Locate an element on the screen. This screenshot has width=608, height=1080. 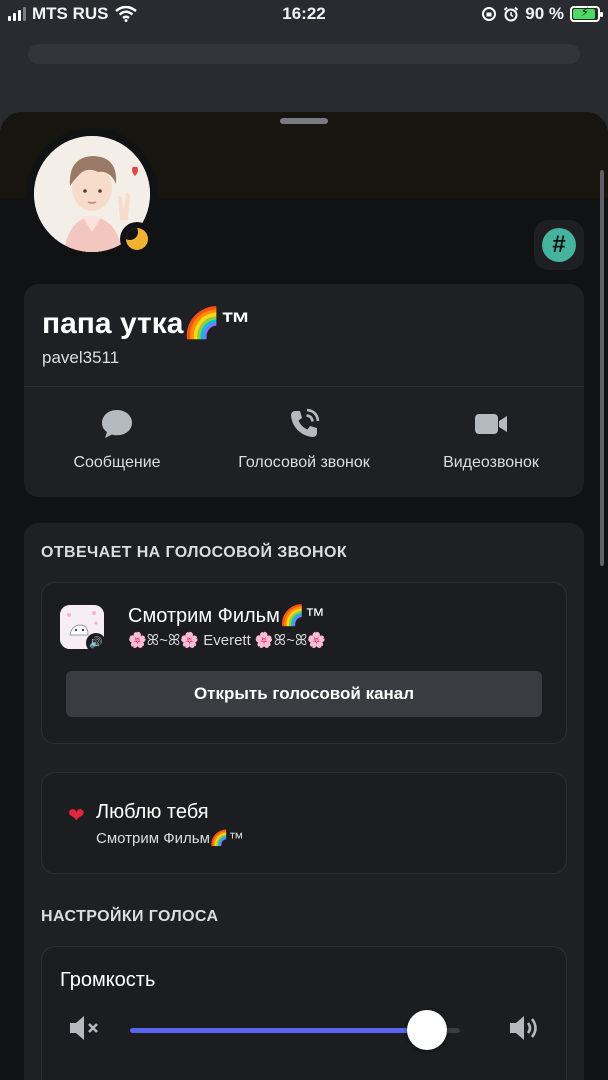
voice-server-name: 🌸ꕤ~ꕤ🌸 Everett 🌸ꕤ~ꕤ🌸 is located at coordinates (227, 640).